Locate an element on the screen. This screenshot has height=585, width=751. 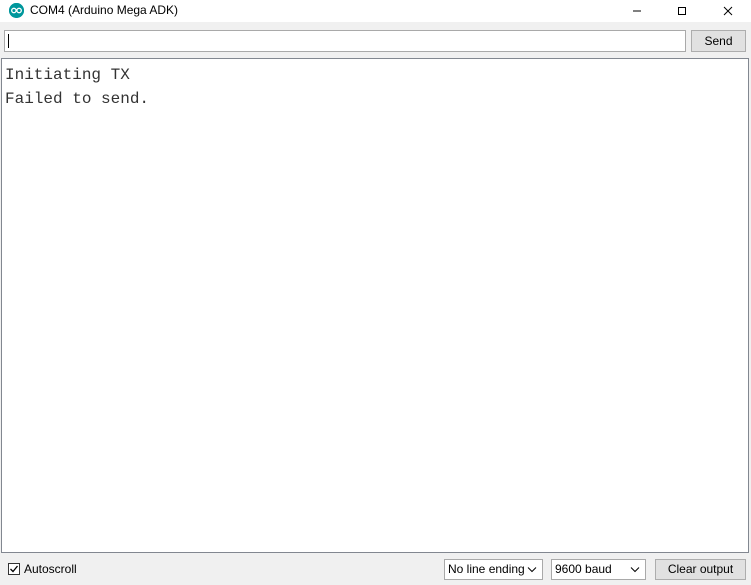
checkmark-icon is located at coordinates (14, 569).